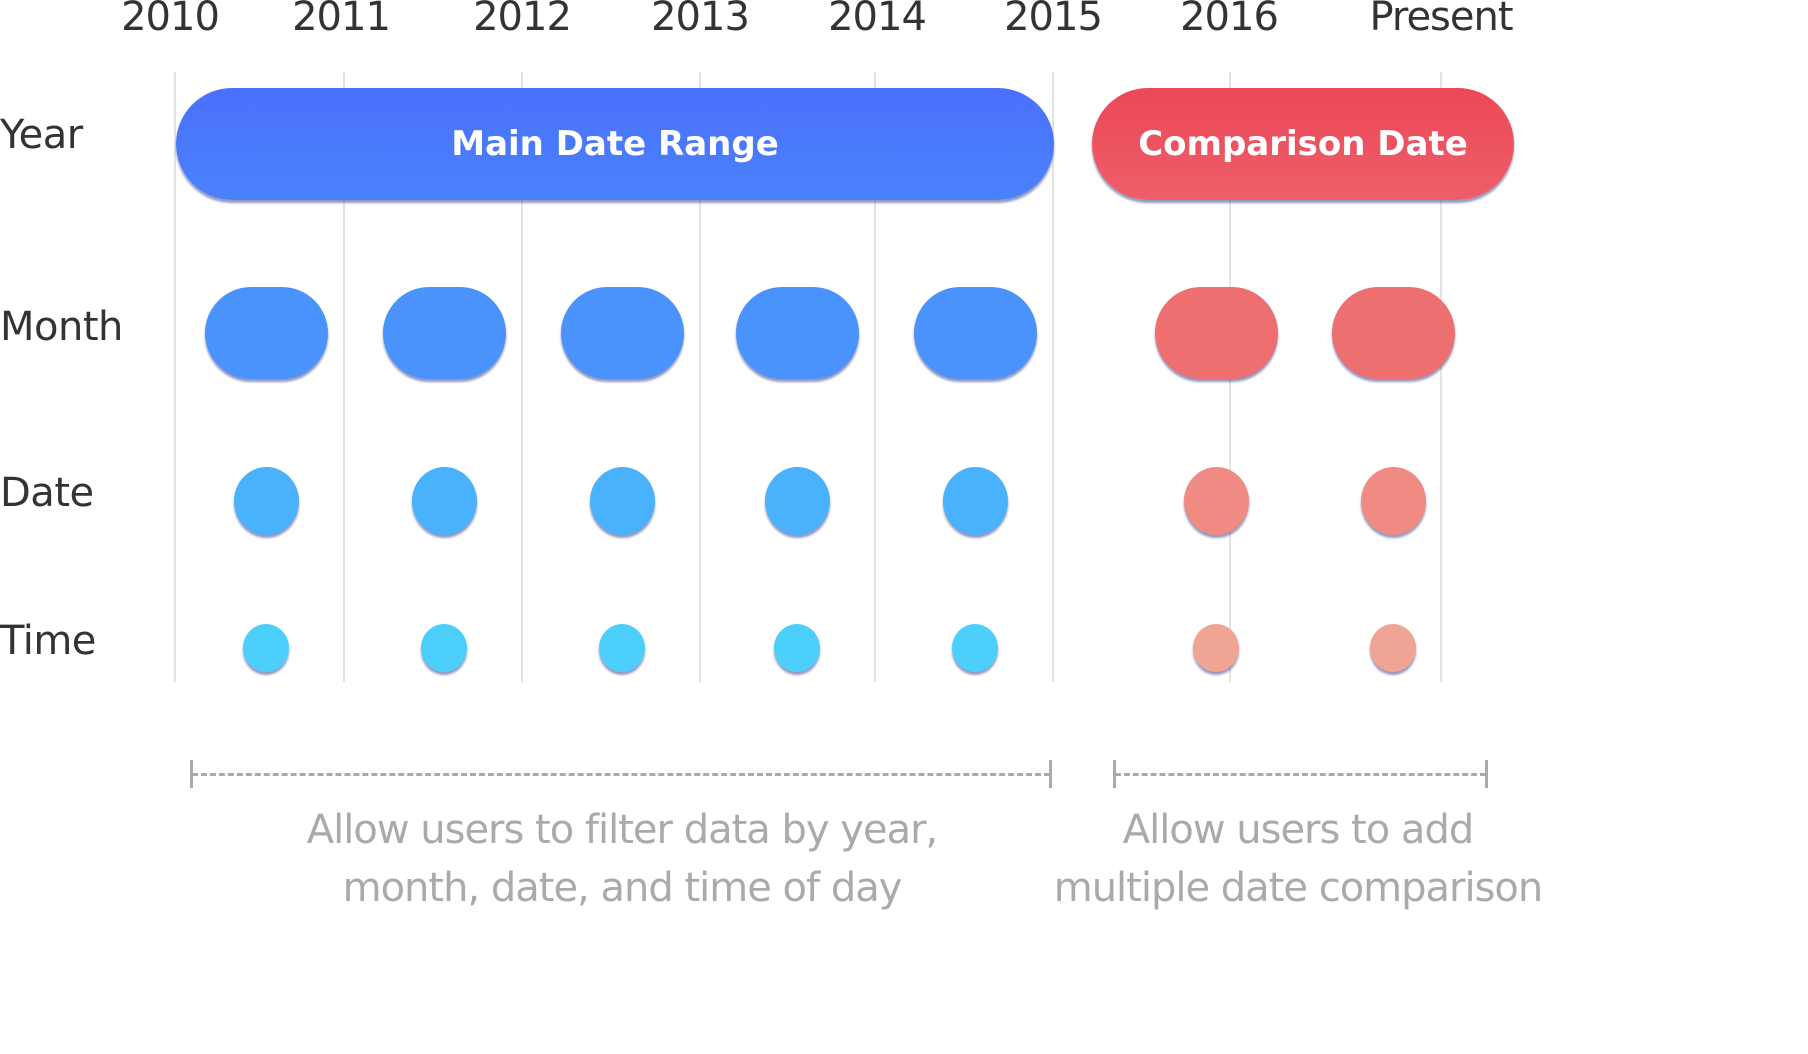 Image resolution: width=1808 pixels, height=1054 pixels. Describe the element at coordinates (1298, 830) in the screenshot. I see `comparison-caption-line1: Allow users to add` at that location.